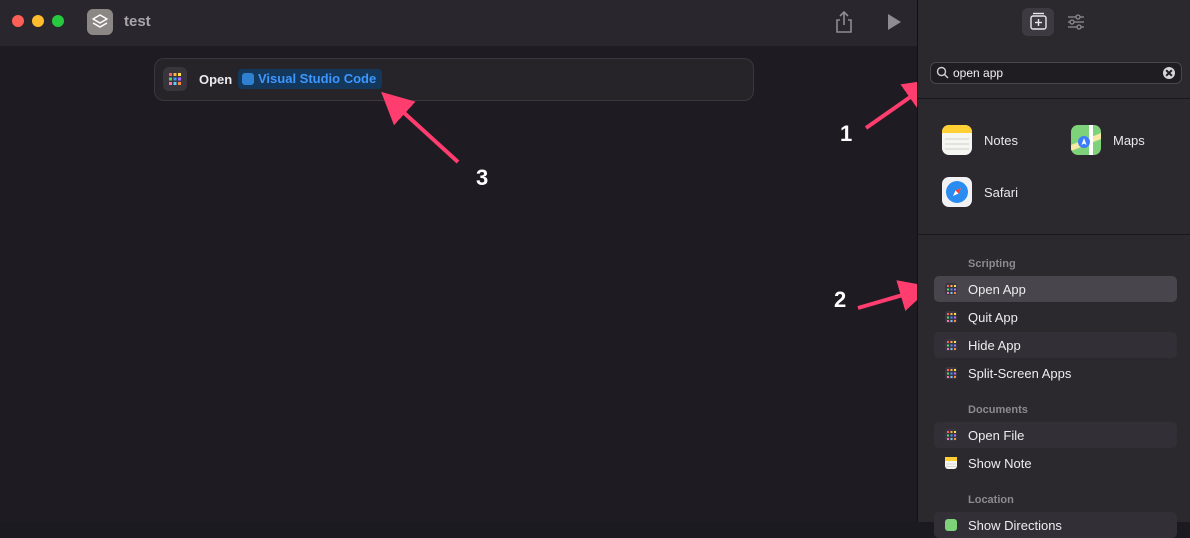  I want to click on sliders-icon, so click(1076, 22).